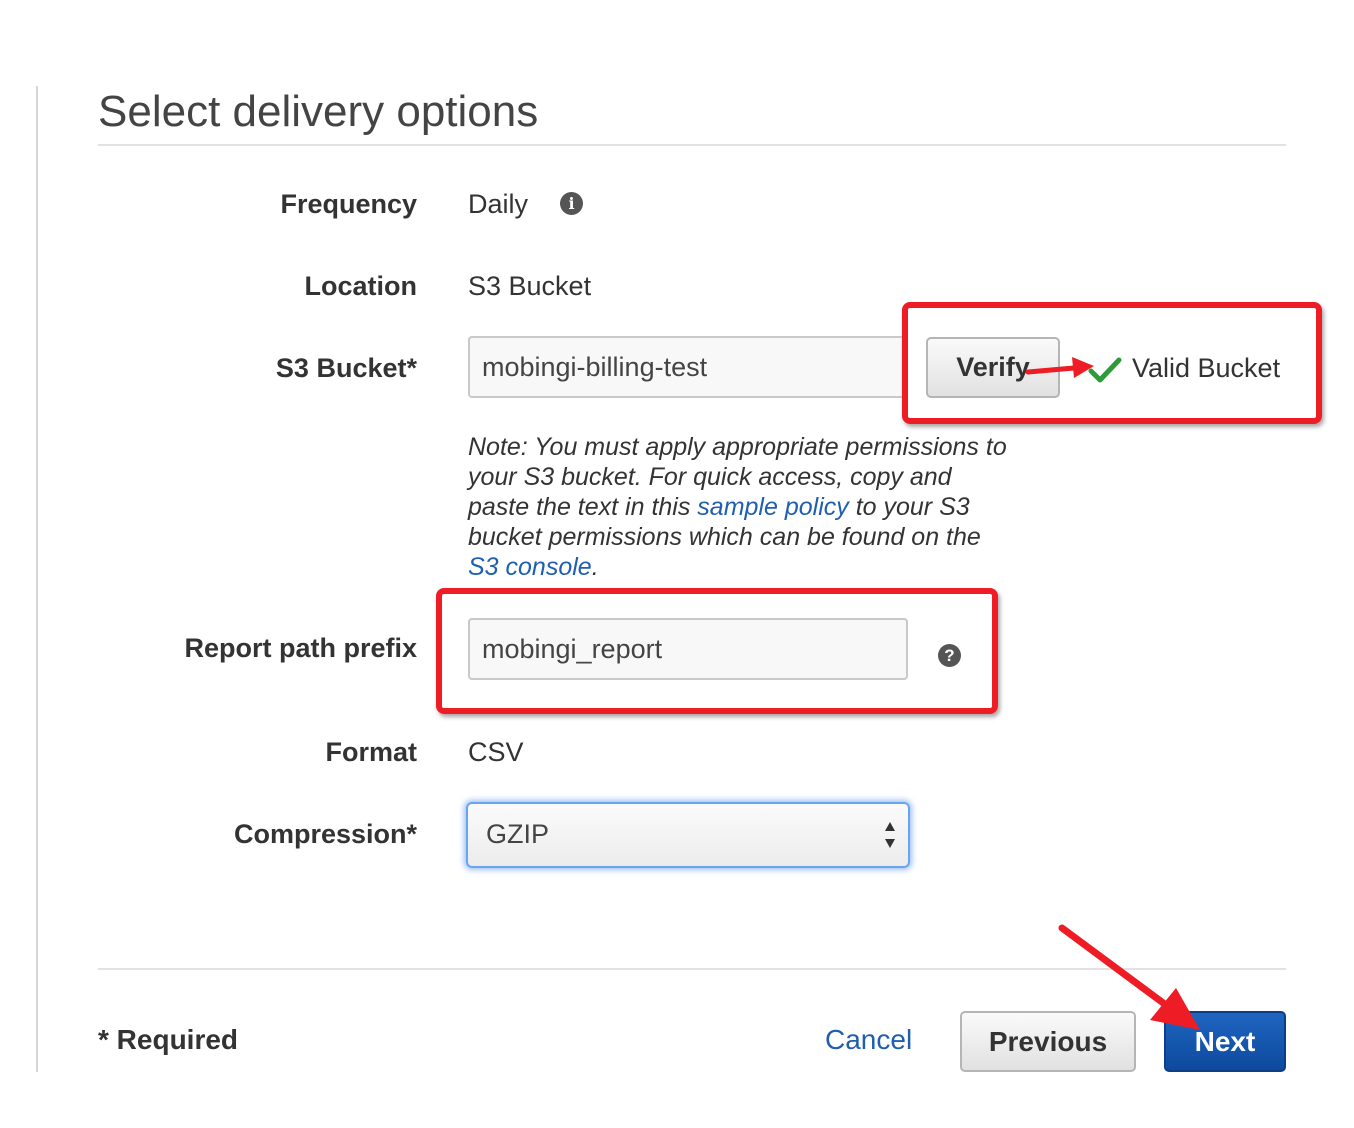  Describe the element at coordinates (688, 835) in the screenshot. I see `compression-select: GZIP` at that location.